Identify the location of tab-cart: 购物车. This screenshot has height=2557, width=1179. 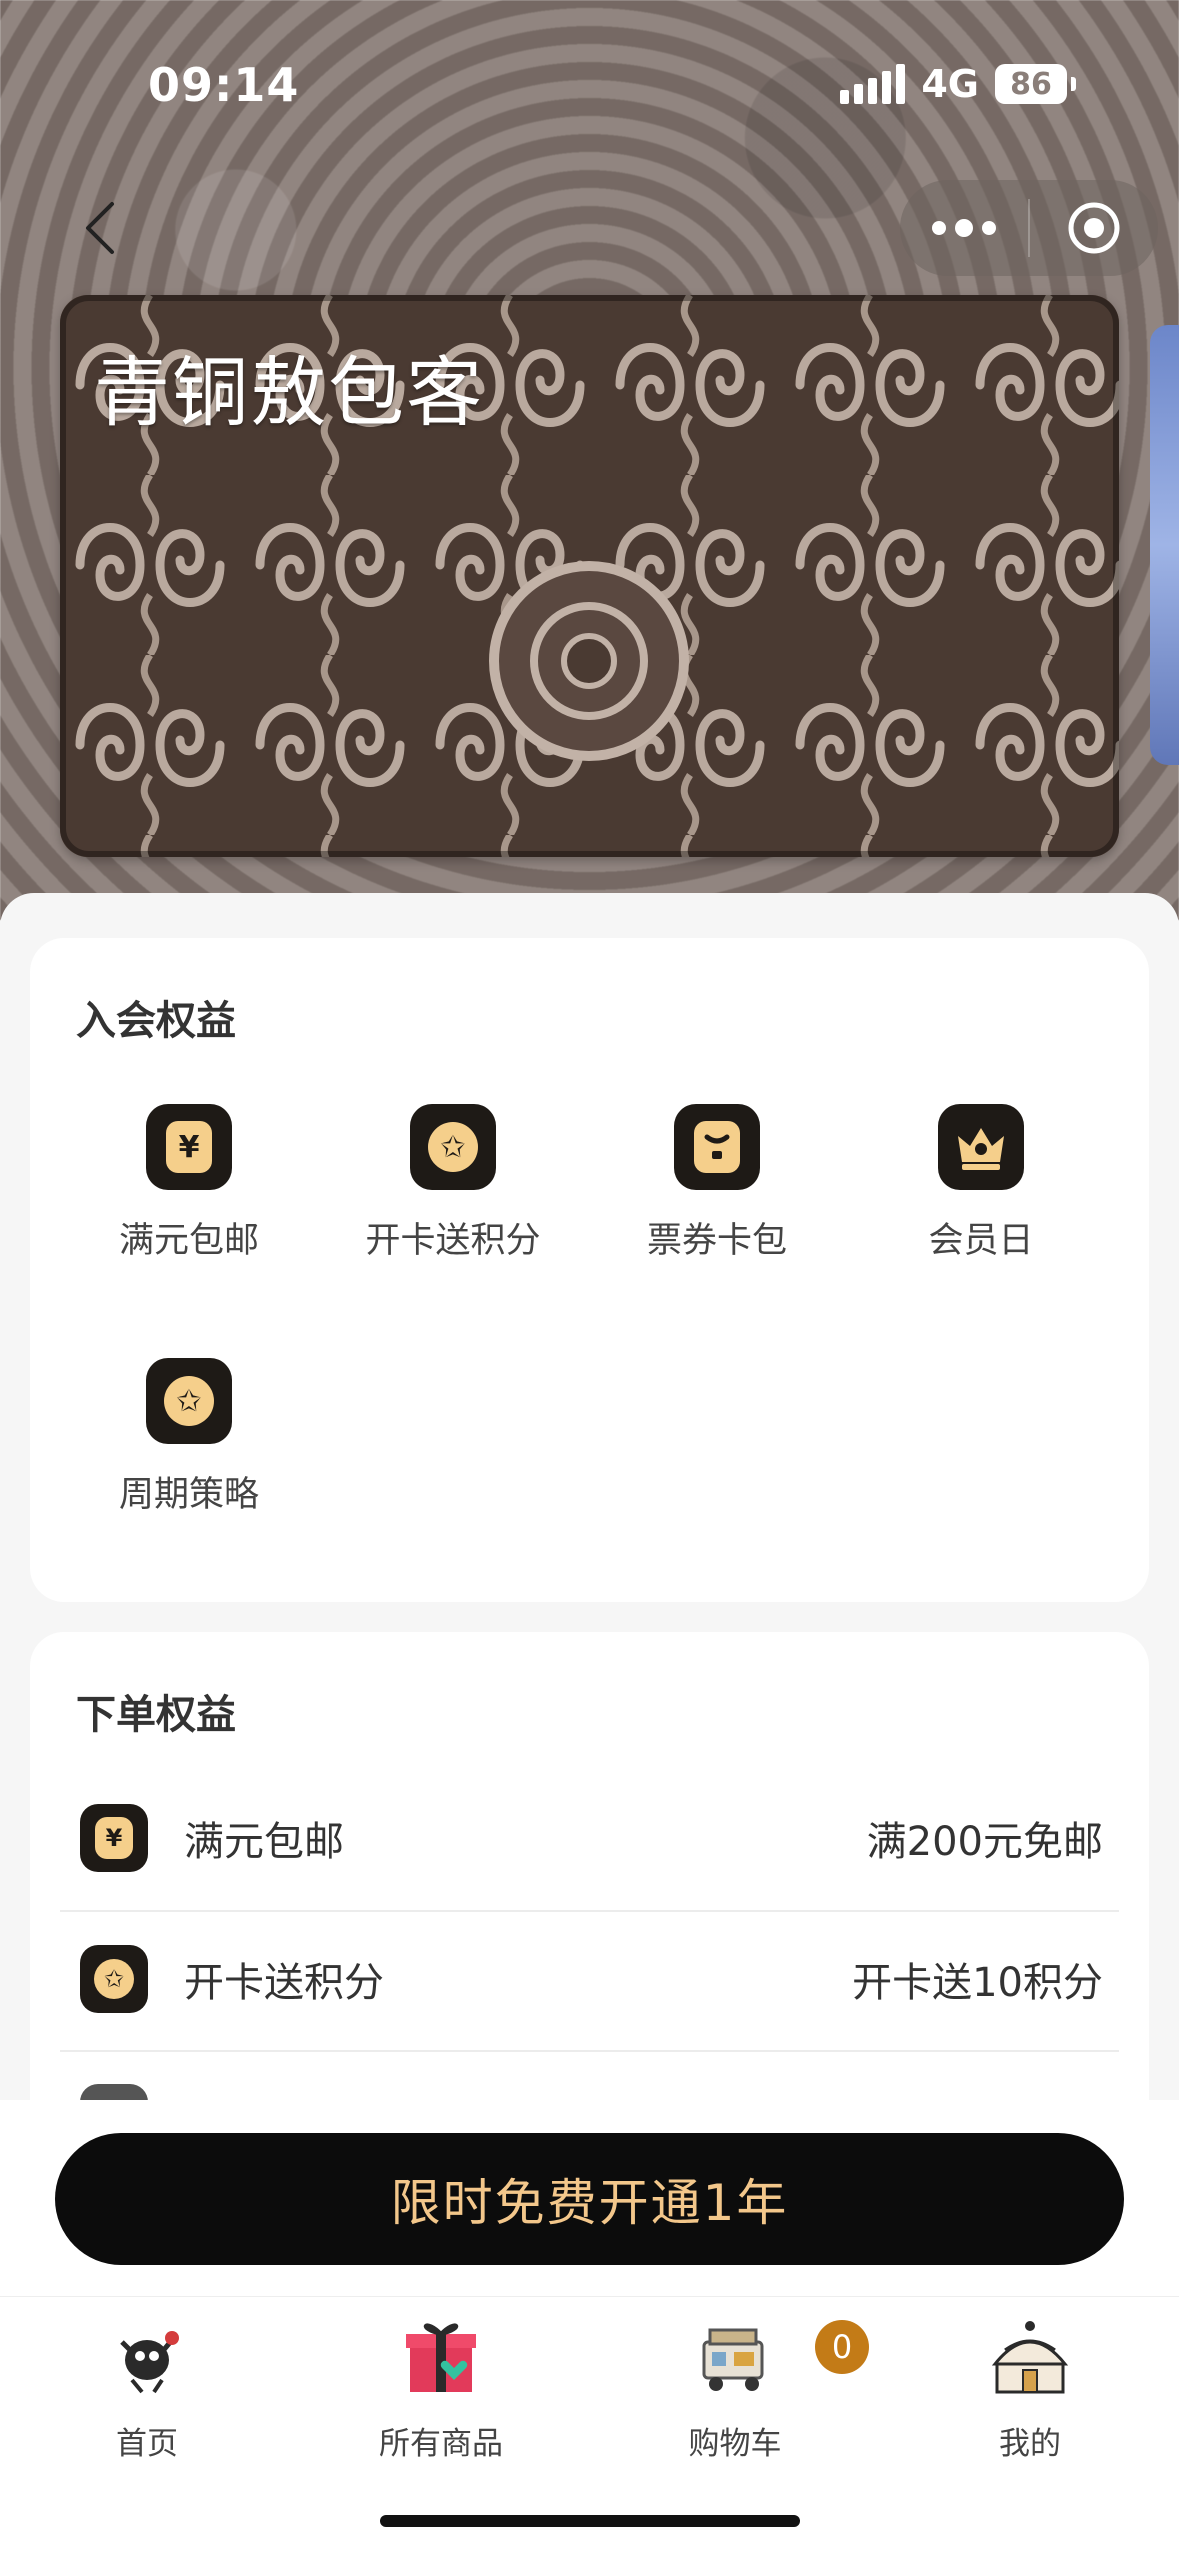
(735, 2387).